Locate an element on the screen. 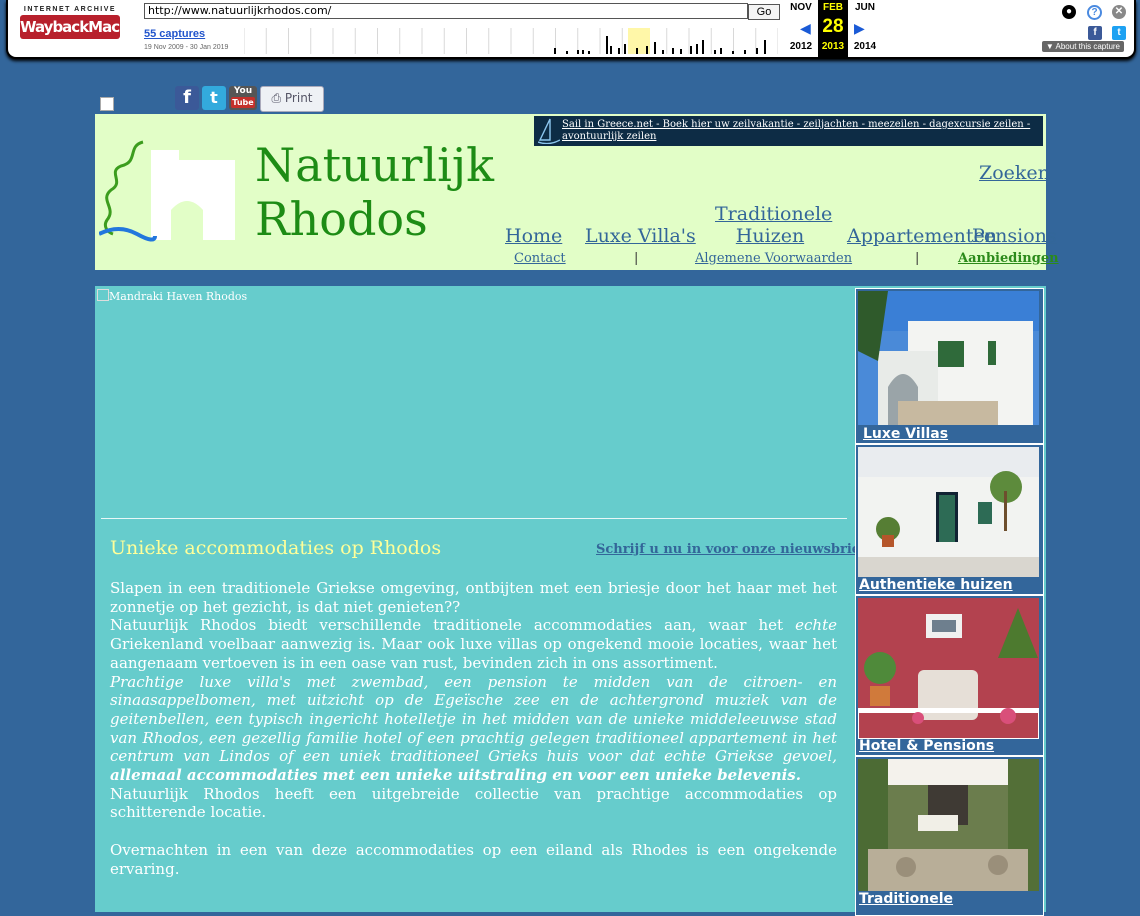 The width and height of the screenshot is (1140, 916). about-capture-link: ▼ About this capture is located at coordinates (1082, 46).